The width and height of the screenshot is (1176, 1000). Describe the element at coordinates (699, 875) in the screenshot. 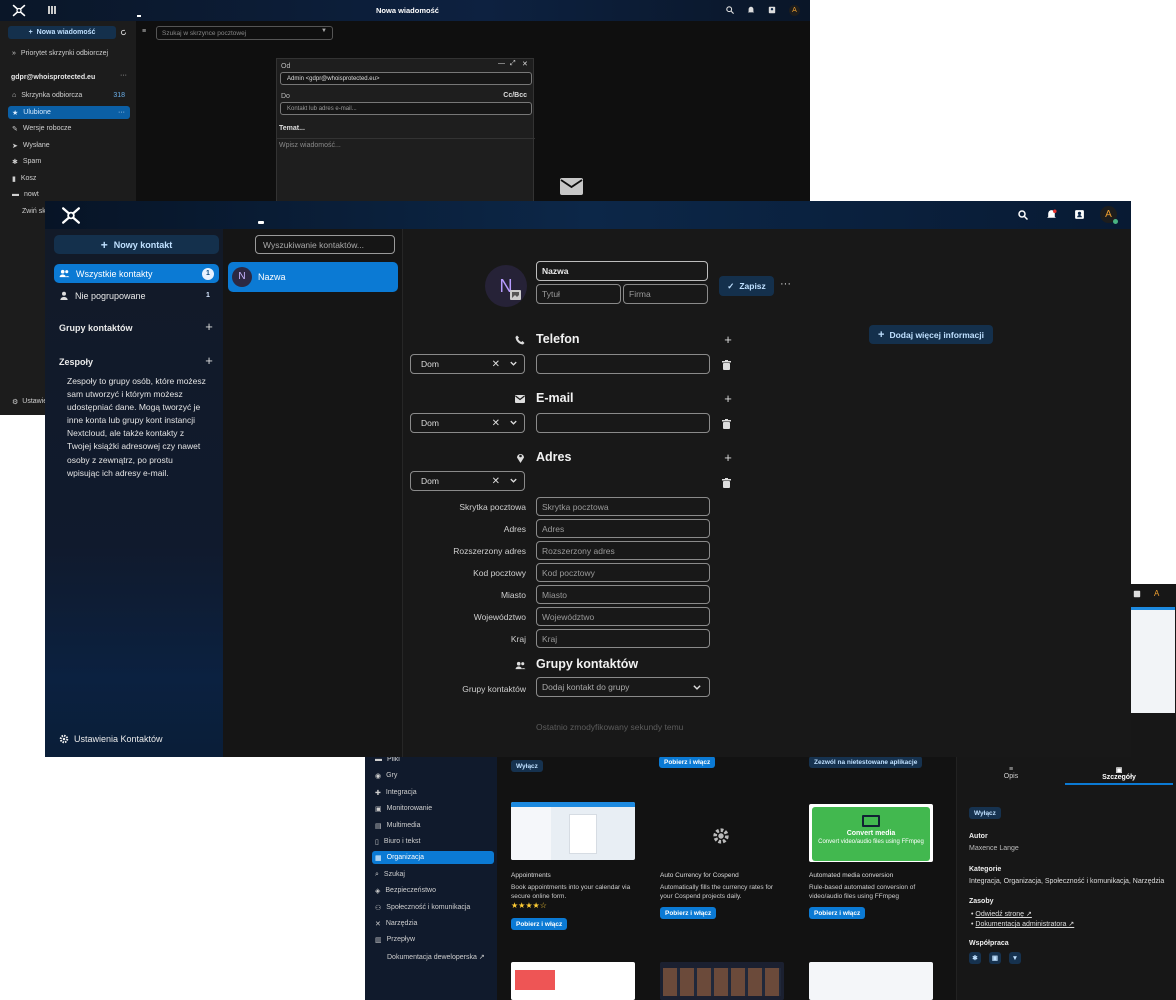

I see `app-name: Auto Currency for Cospend` at that location.